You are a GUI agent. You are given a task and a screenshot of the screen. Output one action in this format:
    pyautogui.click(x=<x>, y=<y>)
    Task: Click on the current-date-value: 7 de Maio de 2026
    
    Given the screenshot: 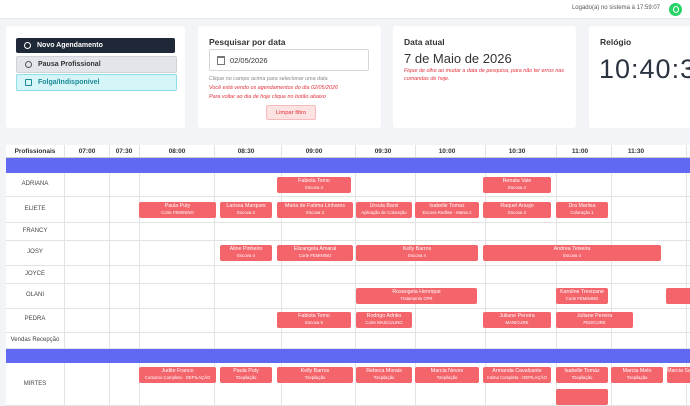 What is the action you would take?
    pyautogui.click(x=458, y=58)
    